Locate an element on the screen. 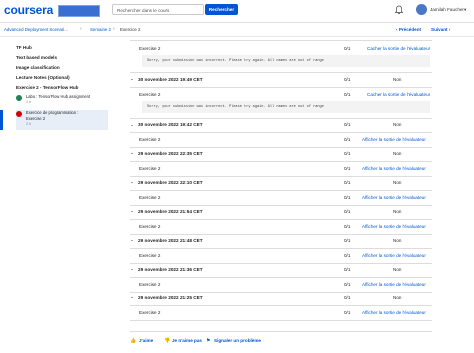 This screenshot has height=353, width=474. check-circle-icon is located at coordinates (19, 98).